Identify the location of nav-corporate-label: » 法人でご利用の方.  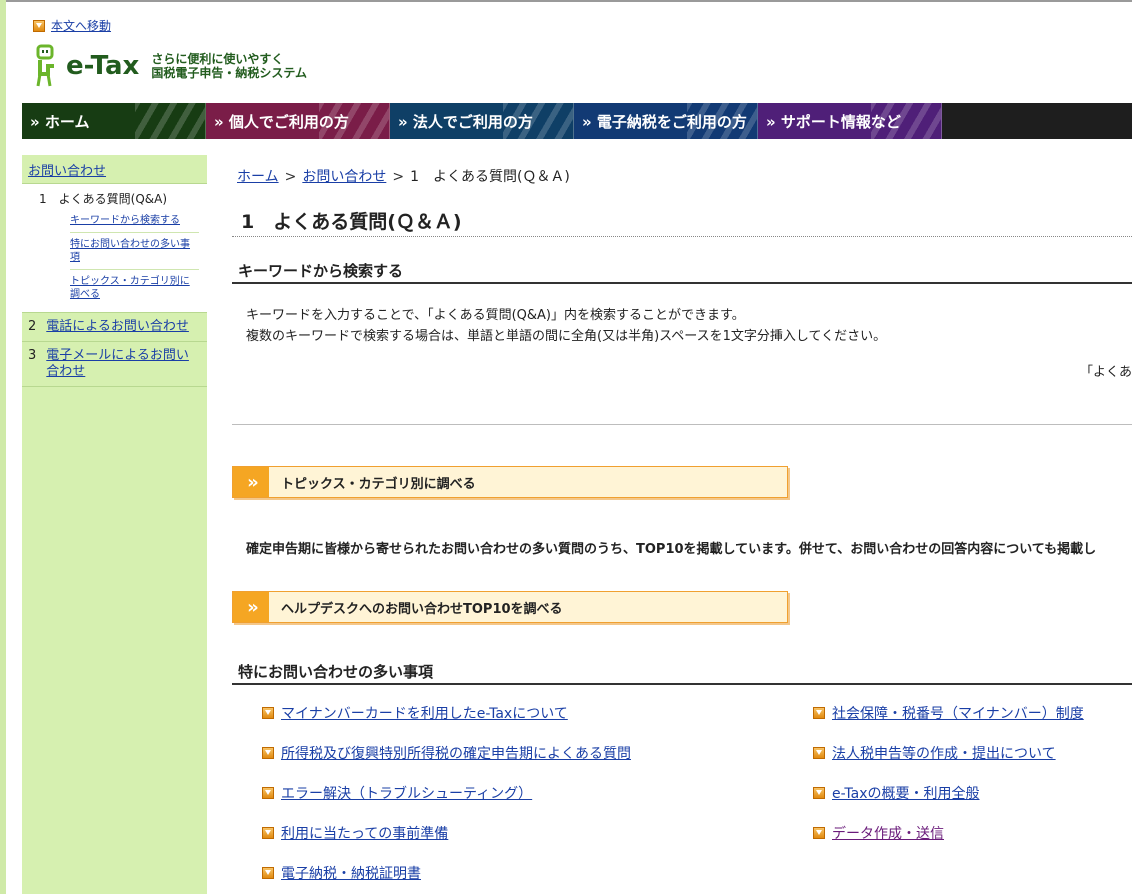
(465, 121).